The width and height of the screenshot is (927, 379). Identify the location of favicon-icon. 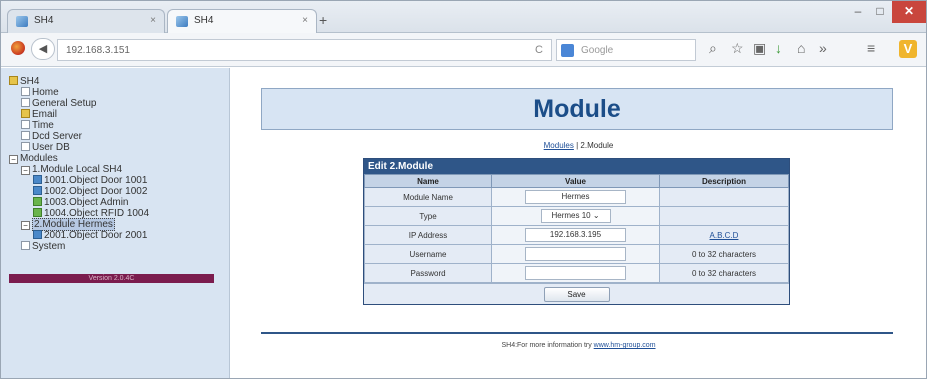
(182, 21).